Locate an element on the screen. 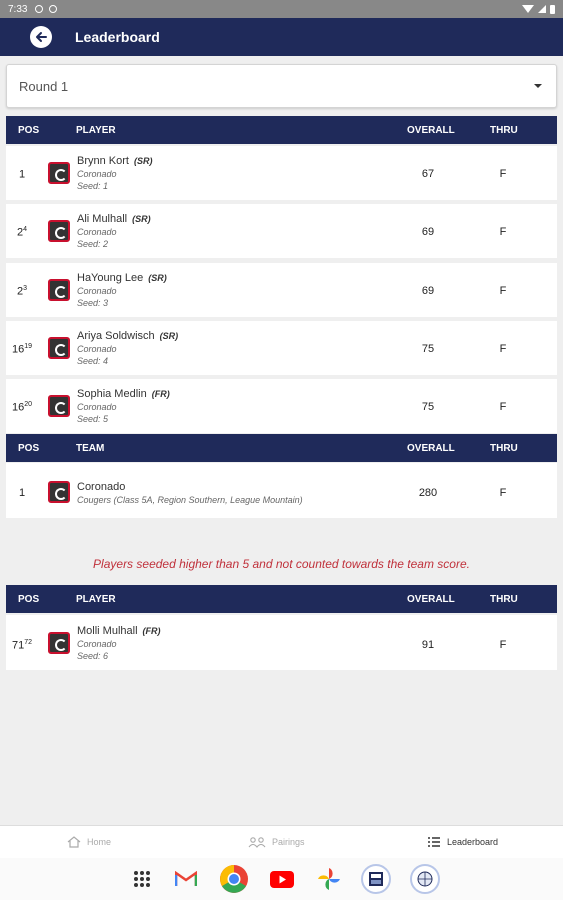  wifi-icon is located at coordinates (528, 9).